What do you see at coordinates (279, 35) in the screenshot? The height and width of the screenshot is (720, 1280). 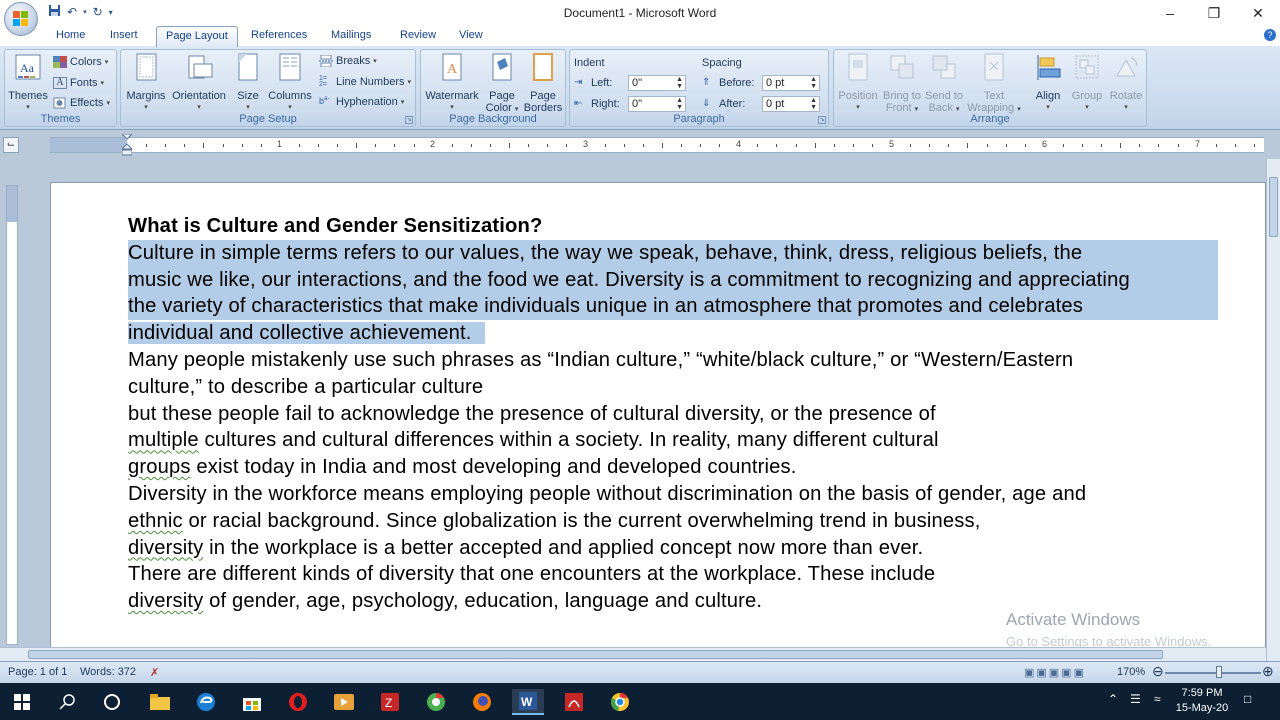 I see `tab-references: References` at bounding box center [279, 35].